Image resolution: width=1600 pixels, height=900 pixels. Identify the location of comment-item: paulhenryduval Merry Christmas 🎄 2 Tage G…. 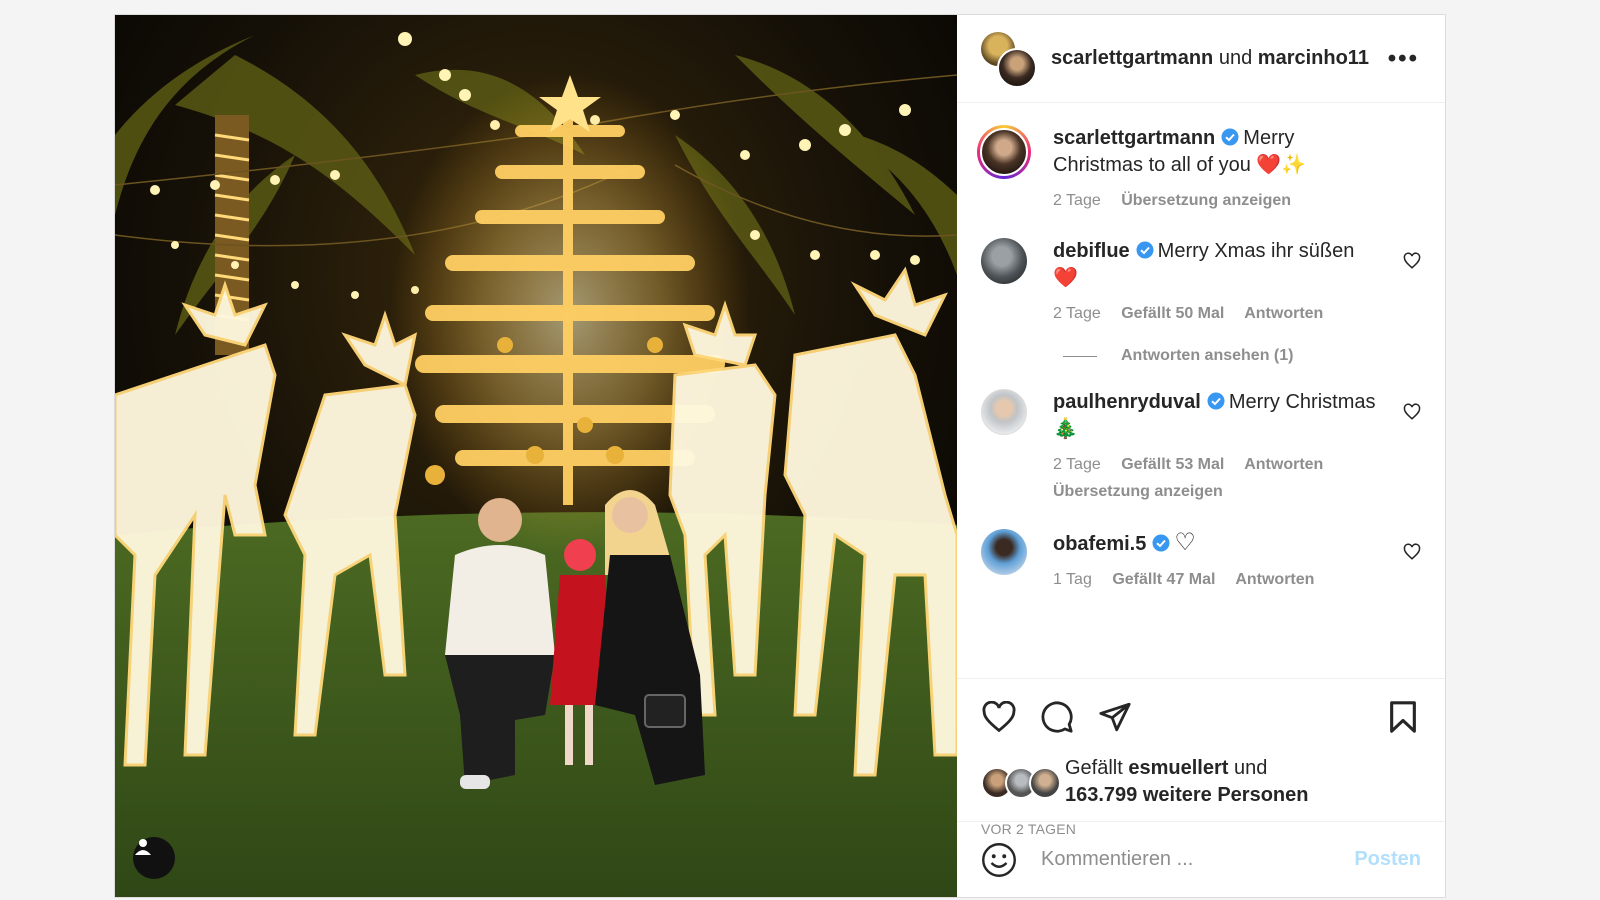
(1201, 447).